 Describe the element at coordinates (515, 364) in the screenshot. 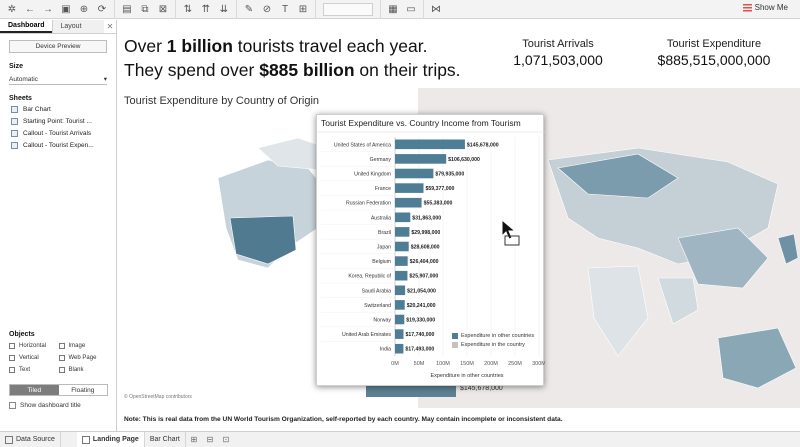

I see `x-tick-label: 250M` at that location.